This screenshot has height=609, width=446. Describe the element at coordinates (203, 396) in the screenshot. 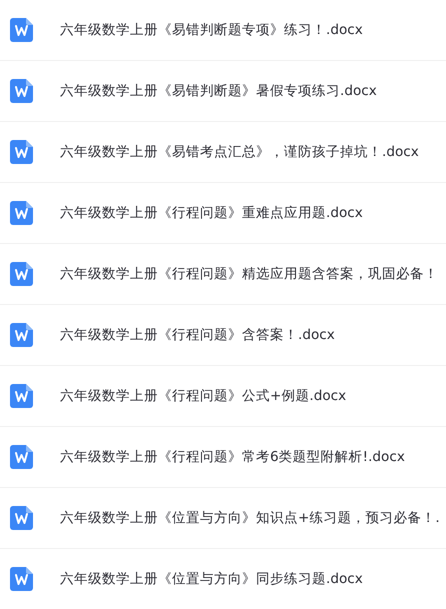

I see `file-name: 六年级数学上册《行程问题》公式+例题.docx` at that location.